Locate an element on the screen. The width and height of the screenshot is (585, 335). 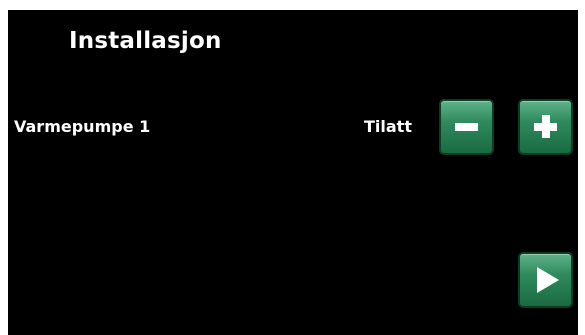
play-arrow-icon is located at coordinates (548, 280).